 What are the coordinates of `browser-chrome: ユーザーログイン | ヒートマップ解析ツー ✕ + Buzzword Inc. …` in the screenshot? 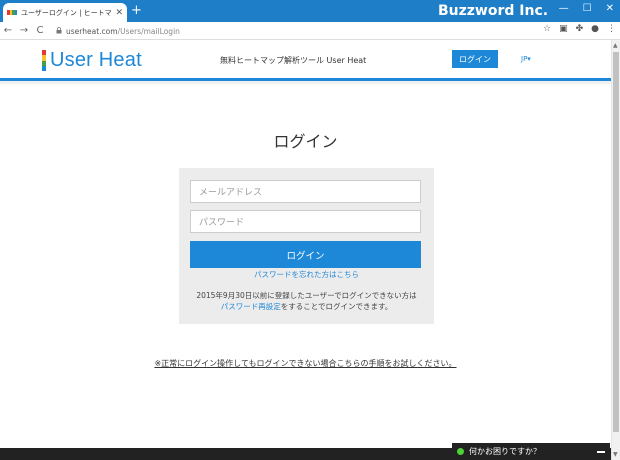 It's located at (310, 20).